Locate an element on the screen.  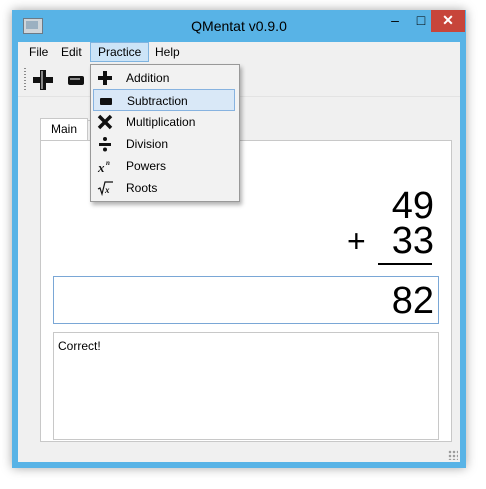
menu-item-powers: xn Powers is located at coordinates (164, 166).